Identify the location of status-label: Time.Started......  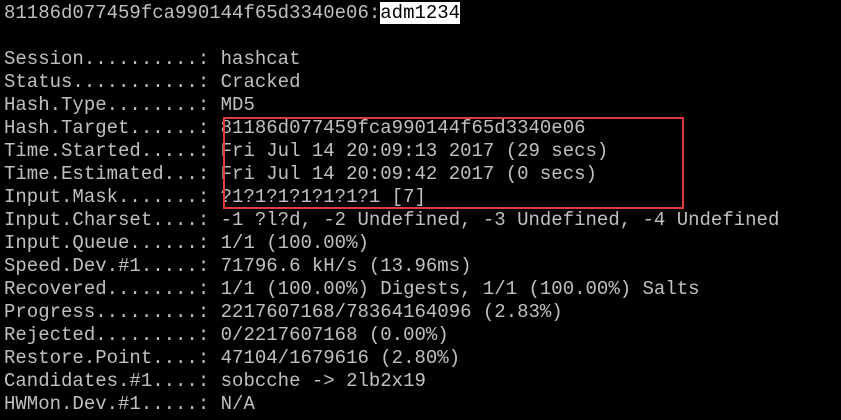
(101, 151).